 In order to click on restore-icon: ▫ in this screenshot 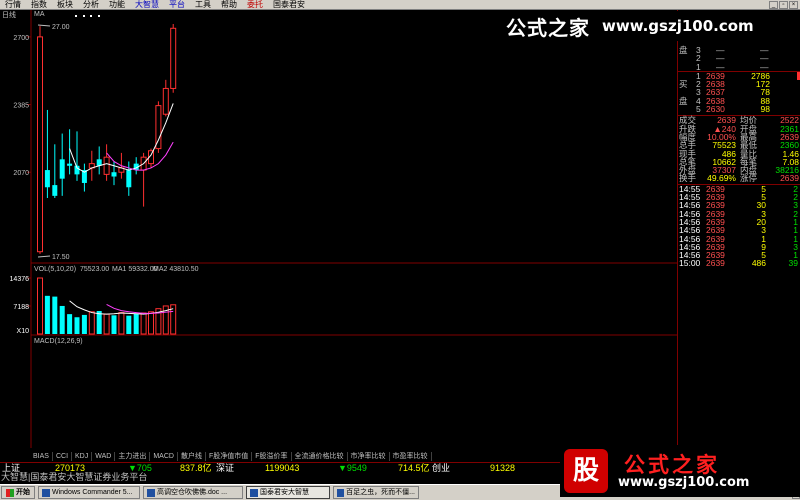, I will do `click(783, 4)`.